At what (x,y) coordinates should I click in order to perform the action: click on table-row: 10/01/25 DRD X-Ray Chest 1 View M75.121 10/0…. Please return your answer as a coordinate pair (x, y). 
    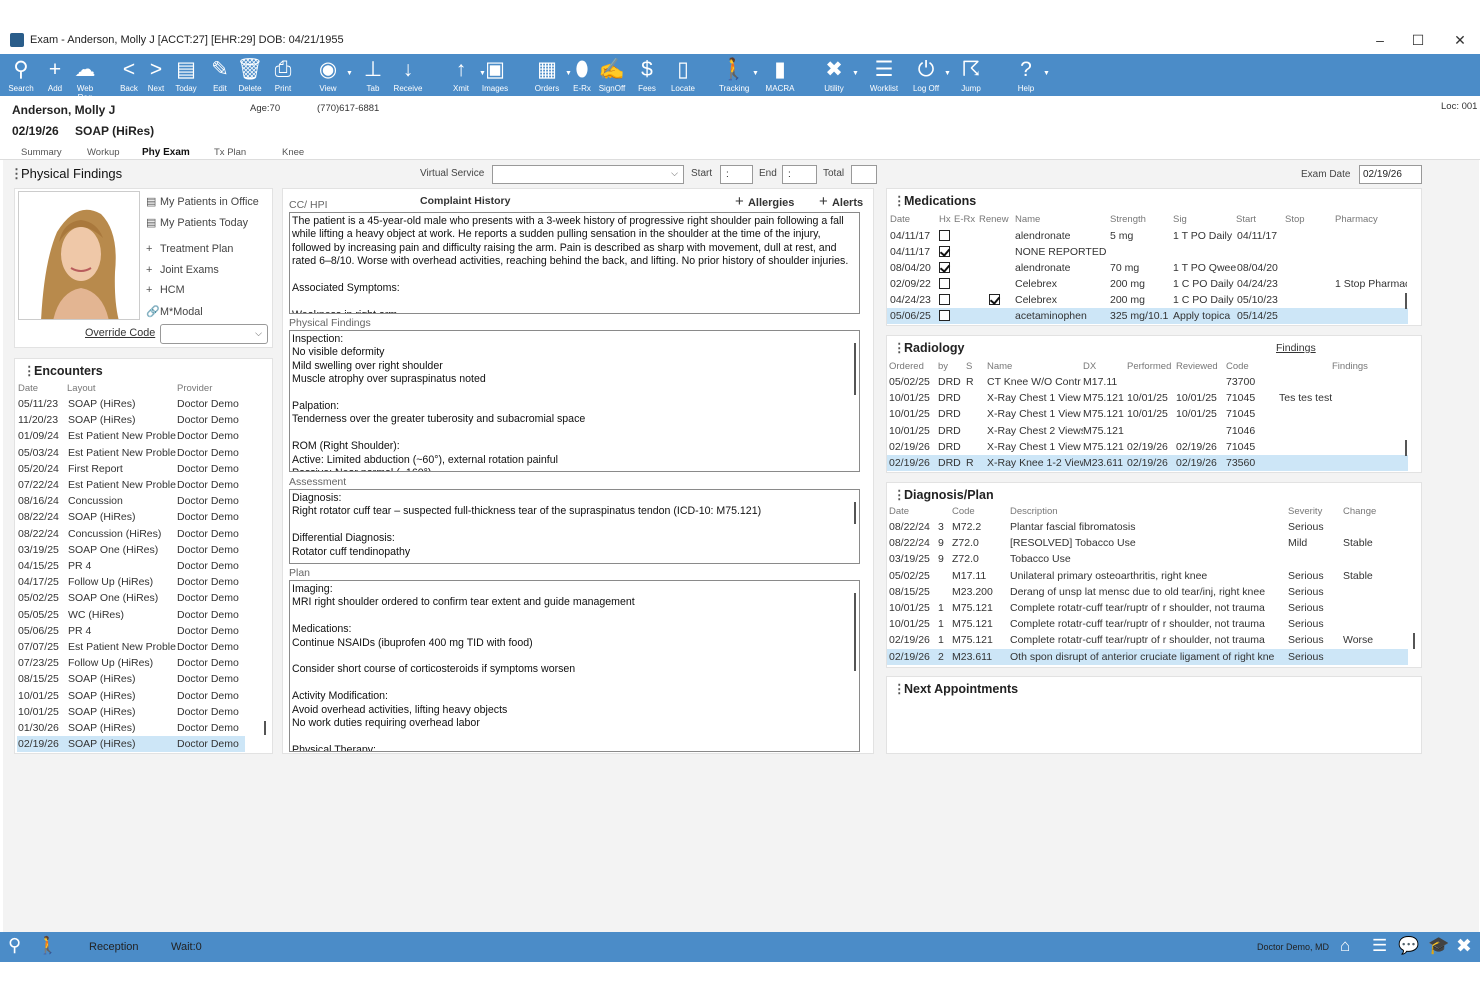
    Looking at the image, I should click on (1147, 398).